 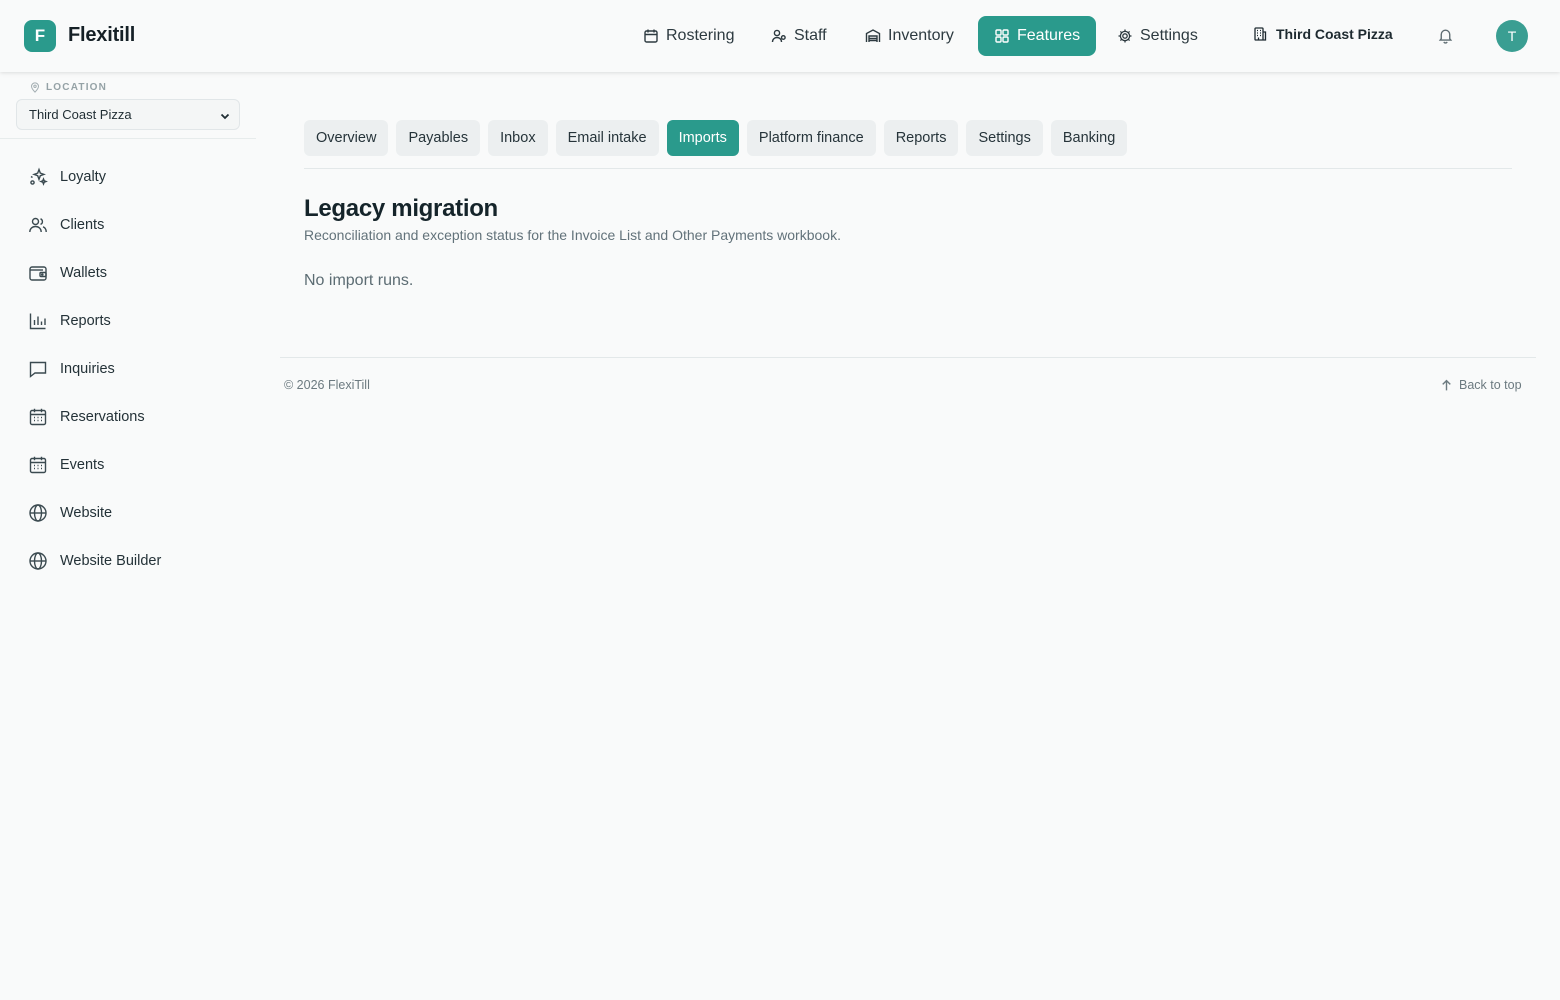 I want to click on sidebar-item-loyalty: Loyalty, so click(x=67, y=177).